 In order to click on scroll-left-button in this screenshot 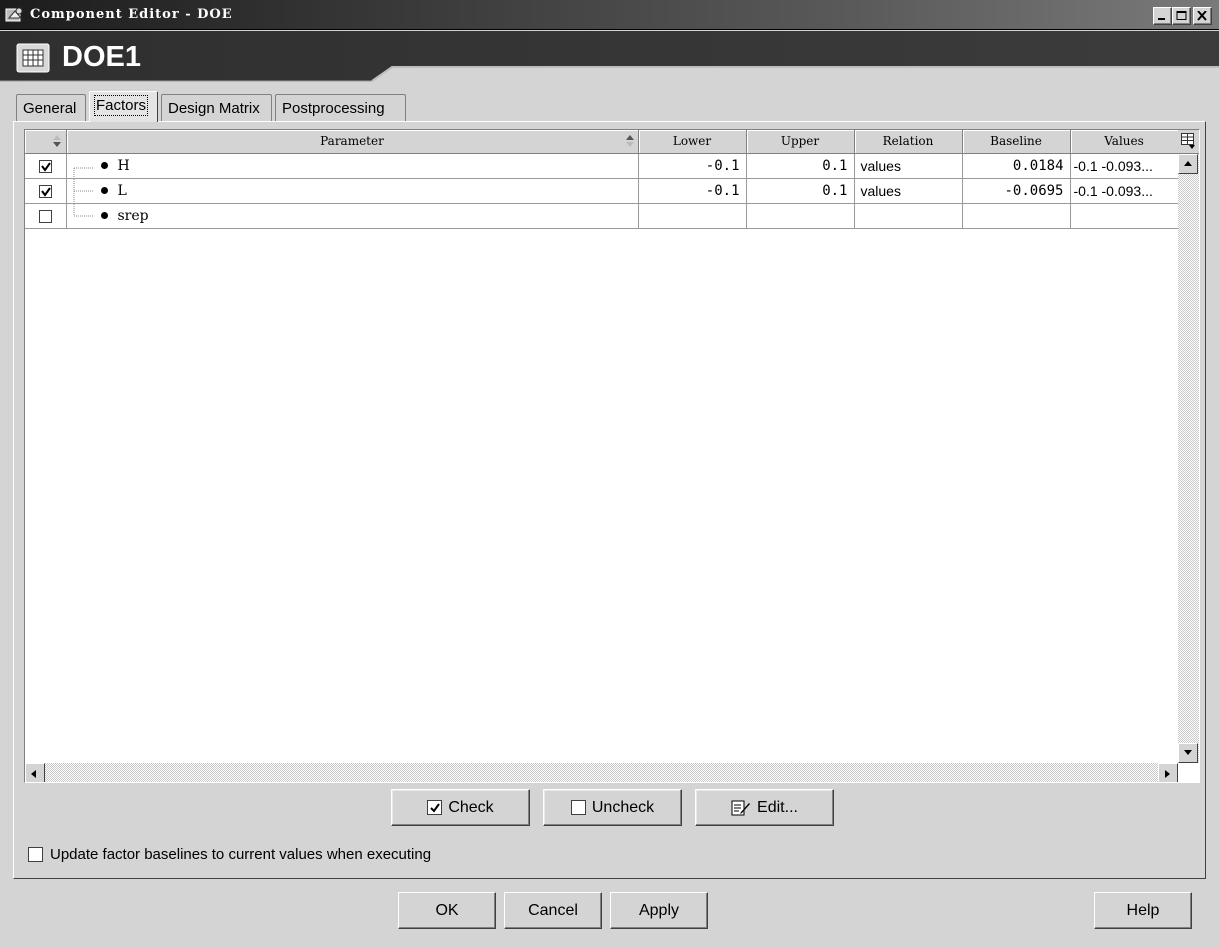, I will do `click(35, 772)`.